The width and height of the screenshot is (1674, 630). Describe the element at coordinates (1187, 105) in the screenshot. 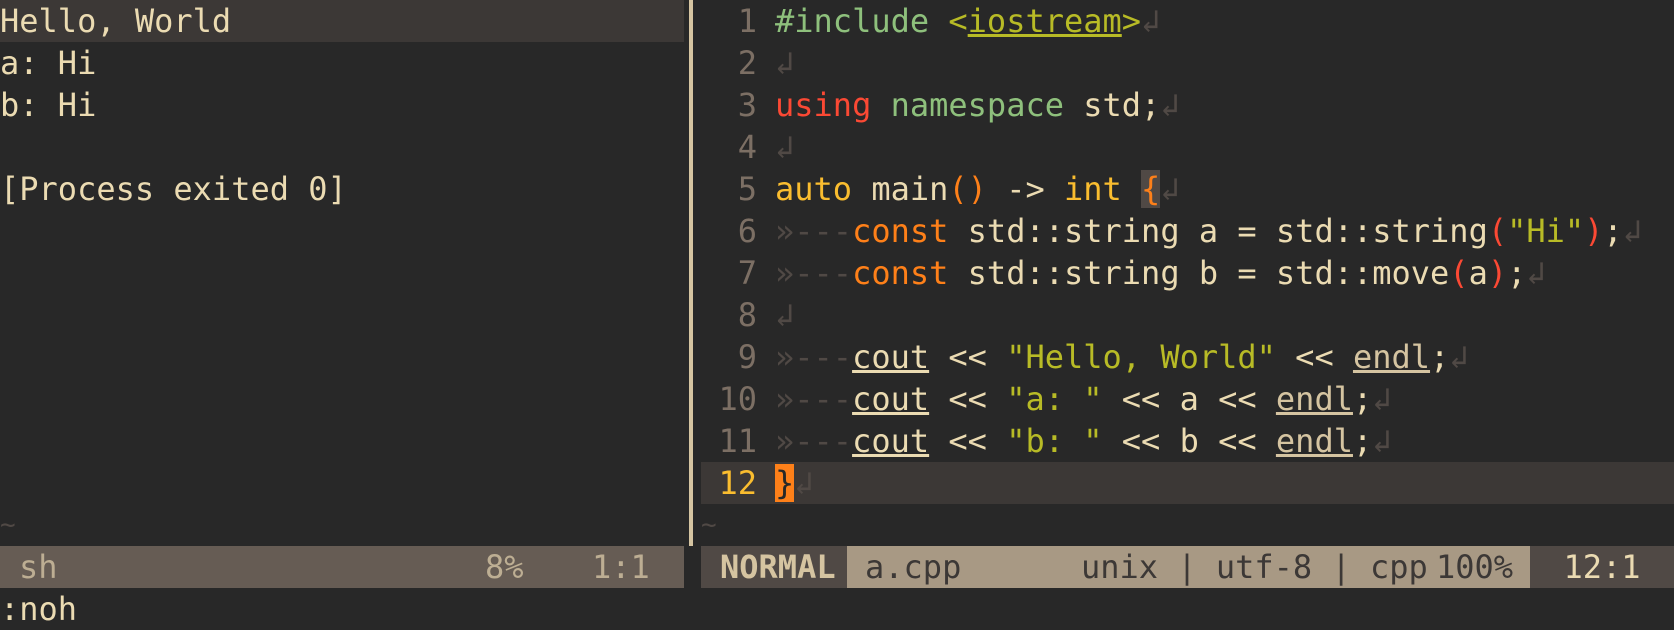

I see `code-line: 3 using namespace std;↲` at that location.